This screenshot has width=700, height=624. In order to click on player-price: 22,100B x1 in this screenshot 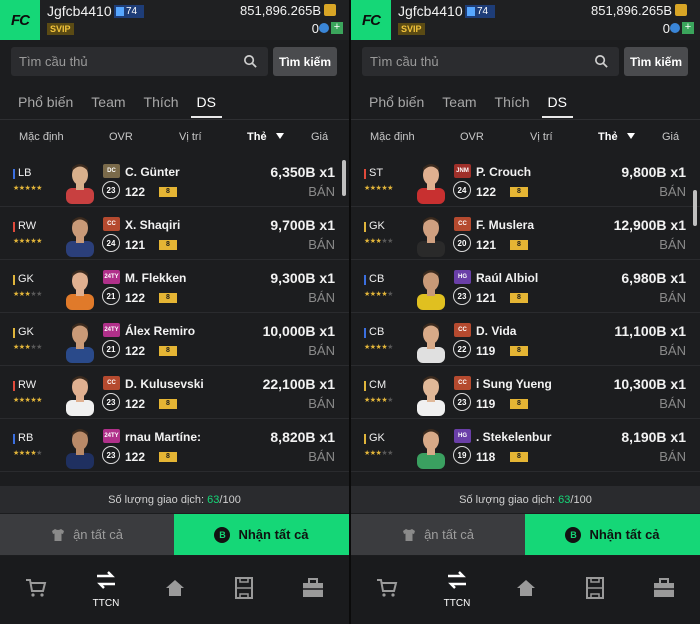, I will do `click(298, 384)`.